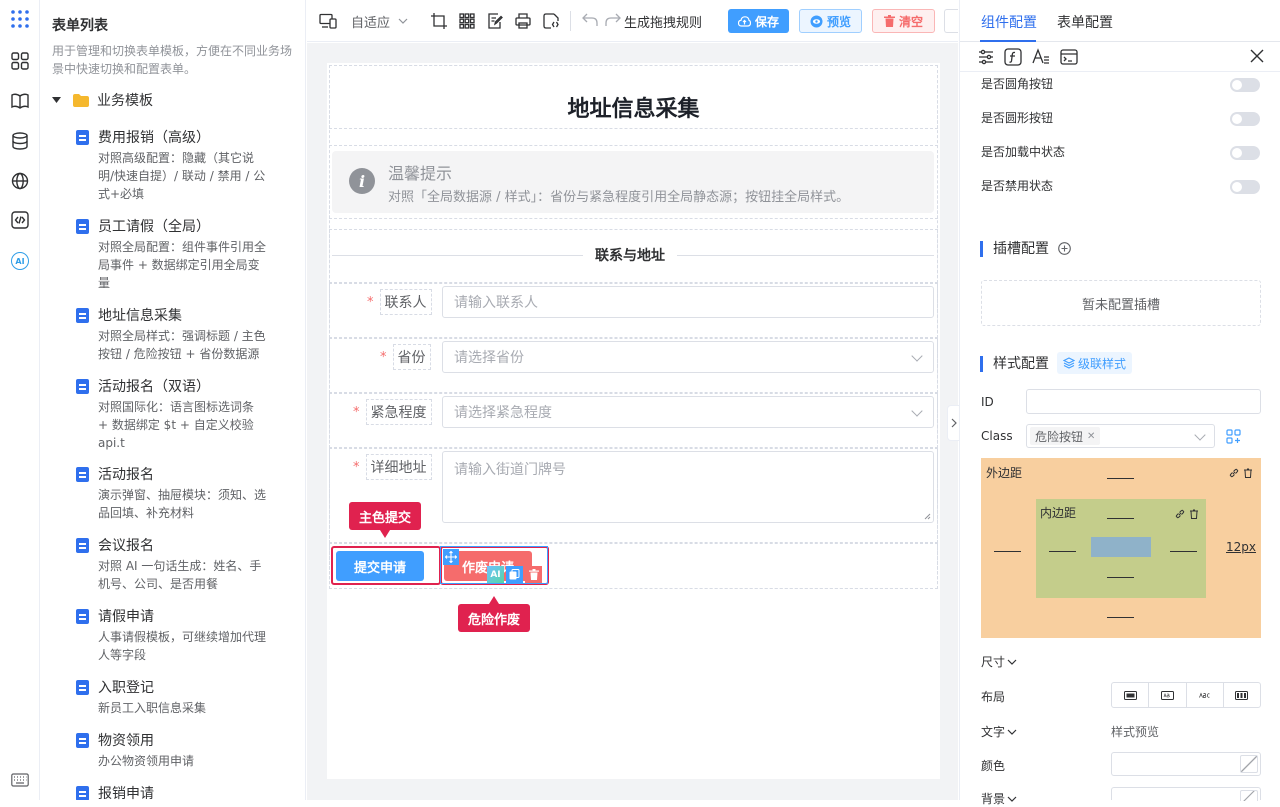  I want to click on province-select: 请选择省份, so click(688, 357).